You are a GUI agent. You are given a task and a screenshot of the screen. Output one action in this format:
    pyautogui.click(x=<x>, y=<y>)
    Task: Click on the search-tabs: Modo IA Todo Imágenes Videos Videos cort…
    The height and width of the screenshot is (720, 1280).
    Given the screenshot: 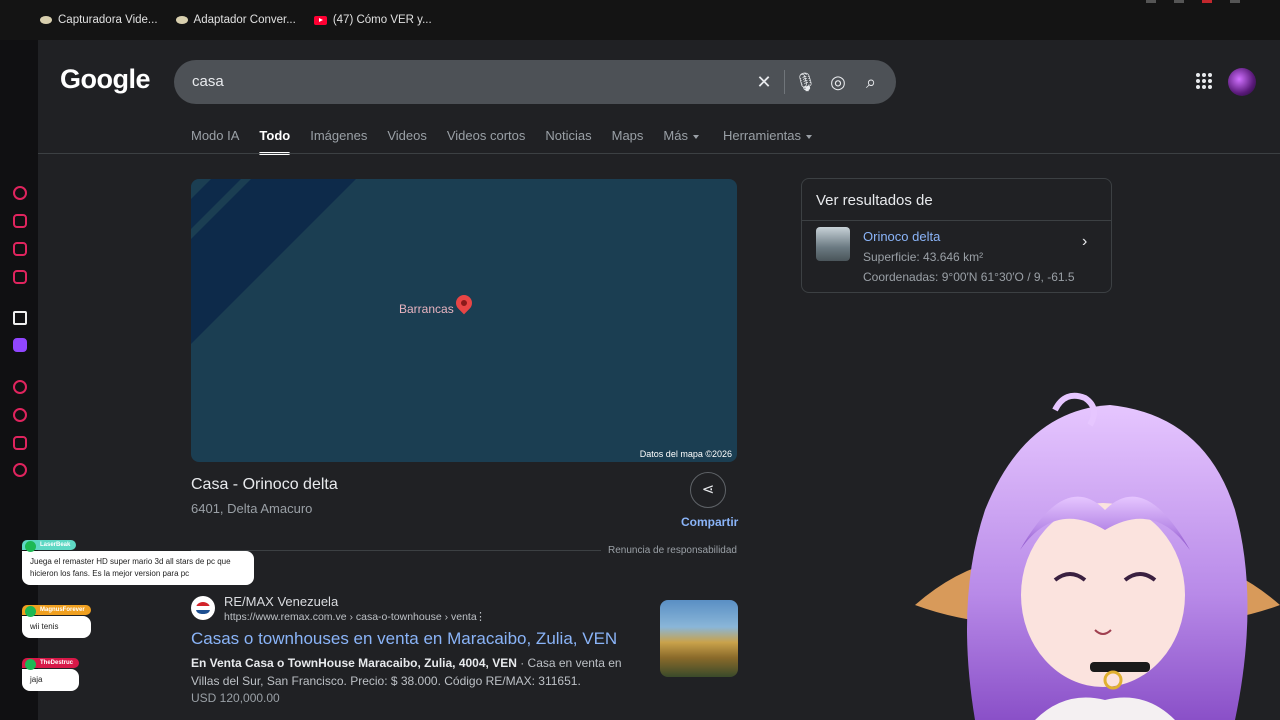 What is the action you would take?
    pyautogui.click(x=502, y=141)
    